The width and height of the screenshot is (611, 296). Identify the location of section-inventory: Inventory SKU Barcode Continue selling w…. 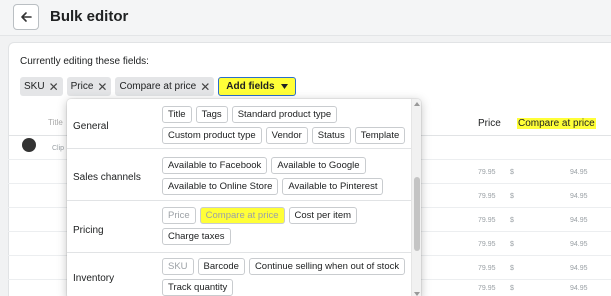
(239, 274).